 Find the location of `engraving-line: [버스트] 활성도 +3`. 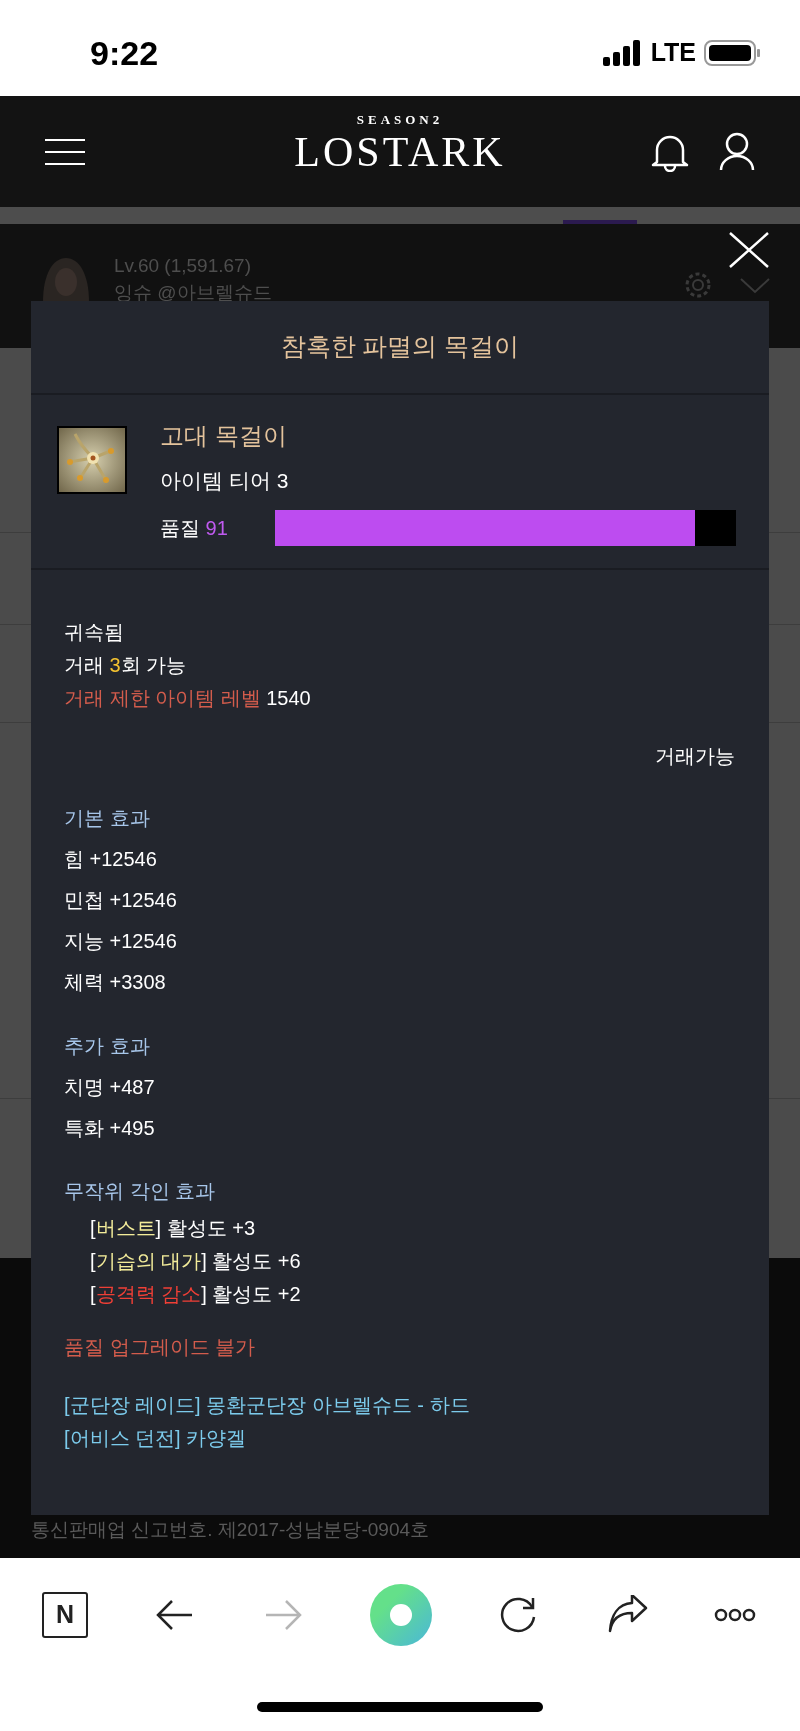

engraving-line: [버스트] 활성도 +3 is located at coordinates (173, 1228).